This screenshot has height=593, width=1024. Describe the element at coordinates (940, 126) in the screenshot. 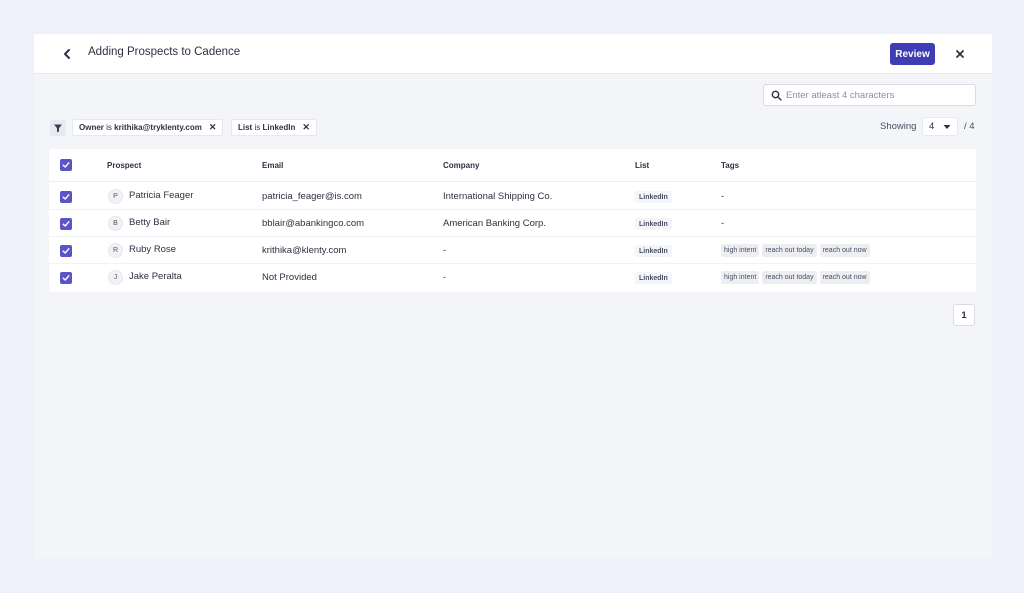

I see `per-page-select: 4` at that location.